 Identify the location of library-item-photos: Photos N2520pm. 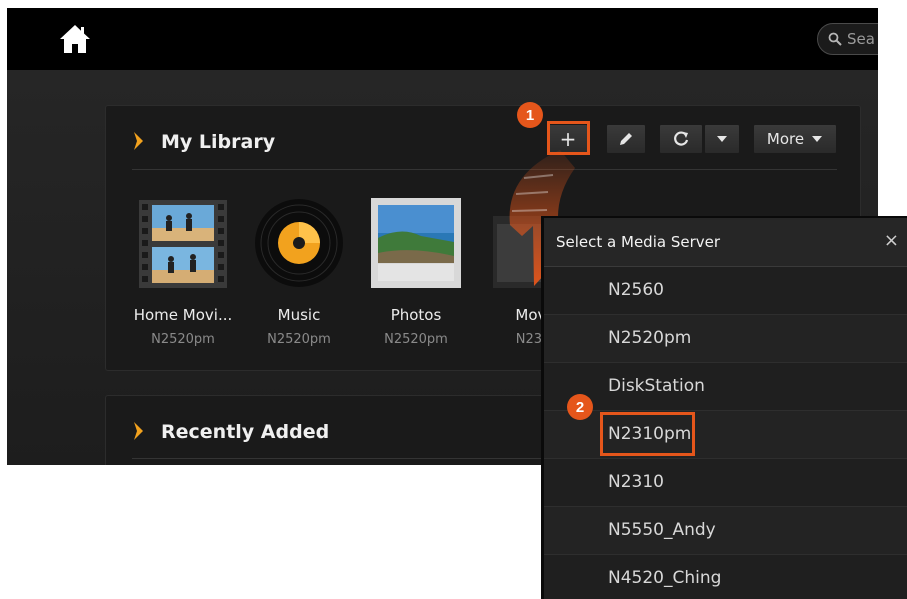
(416, 276).